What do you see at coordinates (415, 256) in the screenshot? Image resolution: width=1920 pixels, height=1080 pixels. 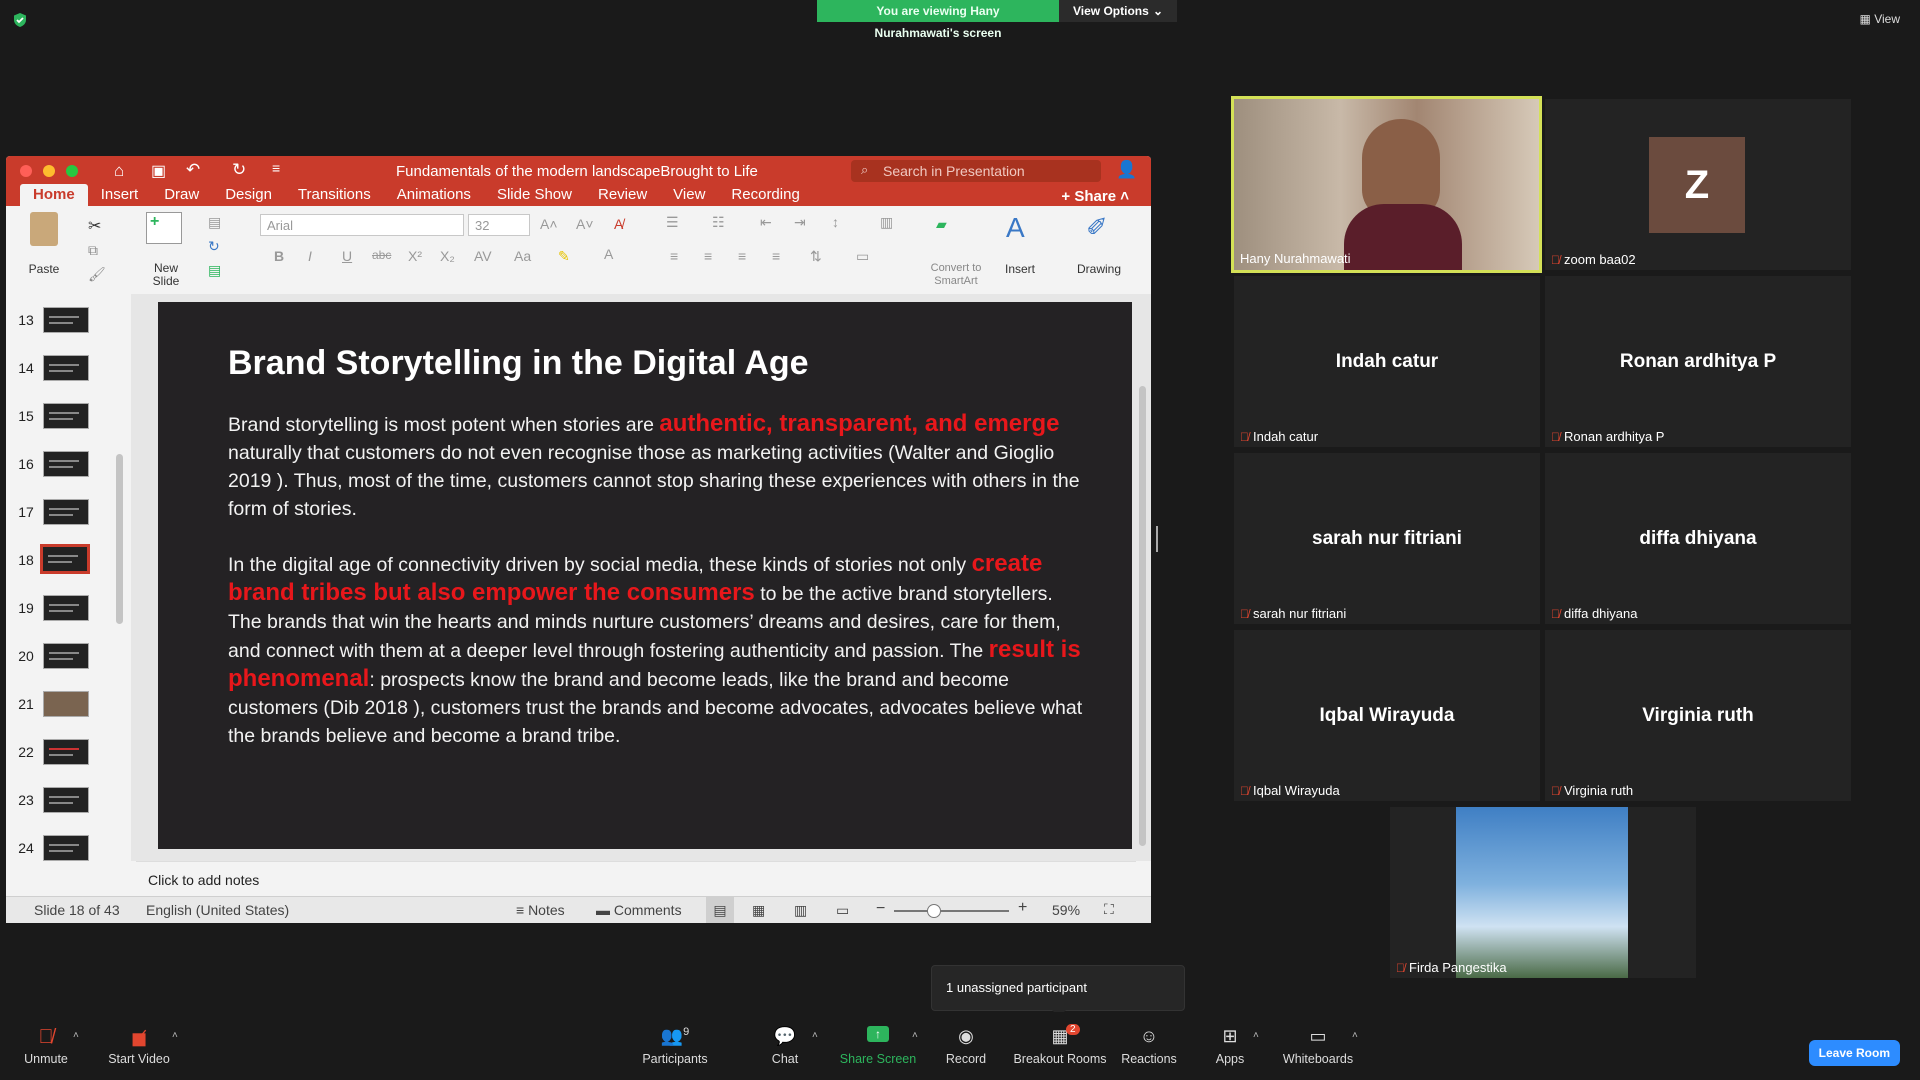 I see `superscript-icon: X²` at bounding box center [415, 256].